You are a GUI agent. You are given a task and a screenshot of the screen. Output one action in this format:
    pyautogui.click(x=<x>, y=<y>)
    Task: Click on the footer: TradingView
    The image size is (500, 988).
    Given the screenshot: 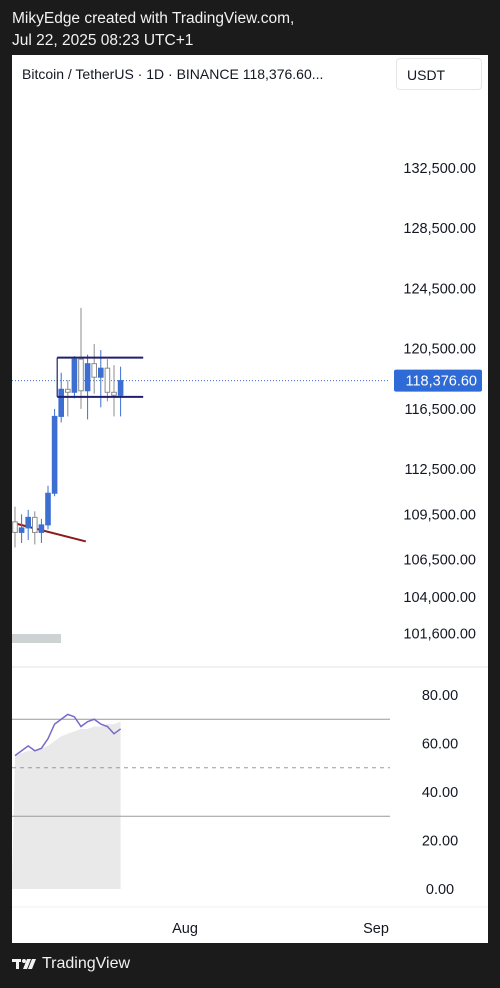 What is the action you would take?
    pyautogui.click(x=71, y=964)
    